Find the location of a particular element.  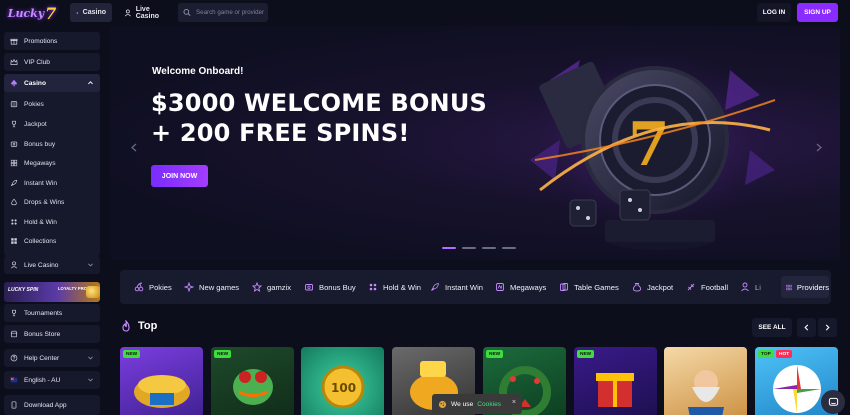

tab-casino: Casino is located at coordinates (91, 12).